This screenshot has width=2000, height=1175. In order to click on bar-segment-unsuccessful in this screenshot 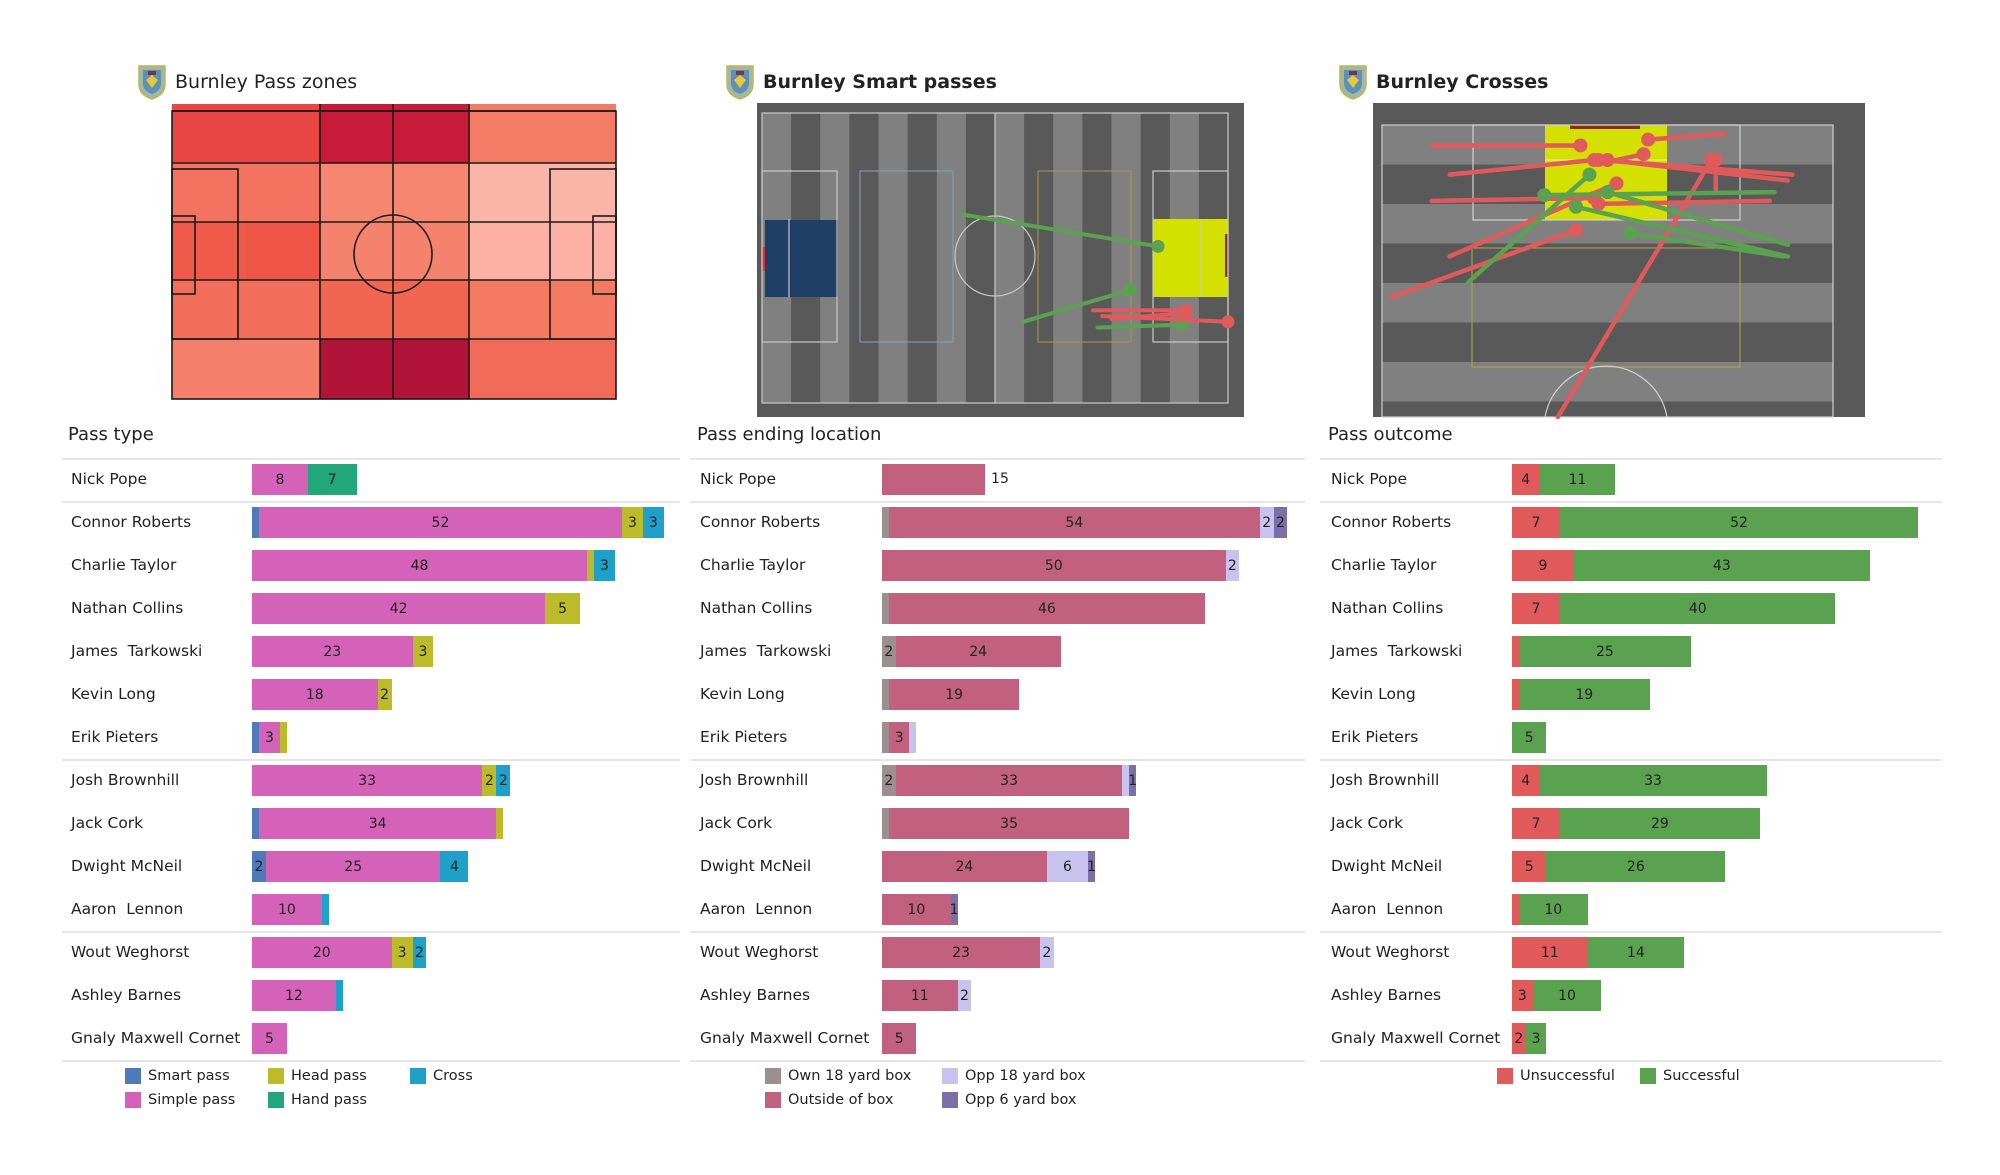, I will do `click(1515, 651)`.